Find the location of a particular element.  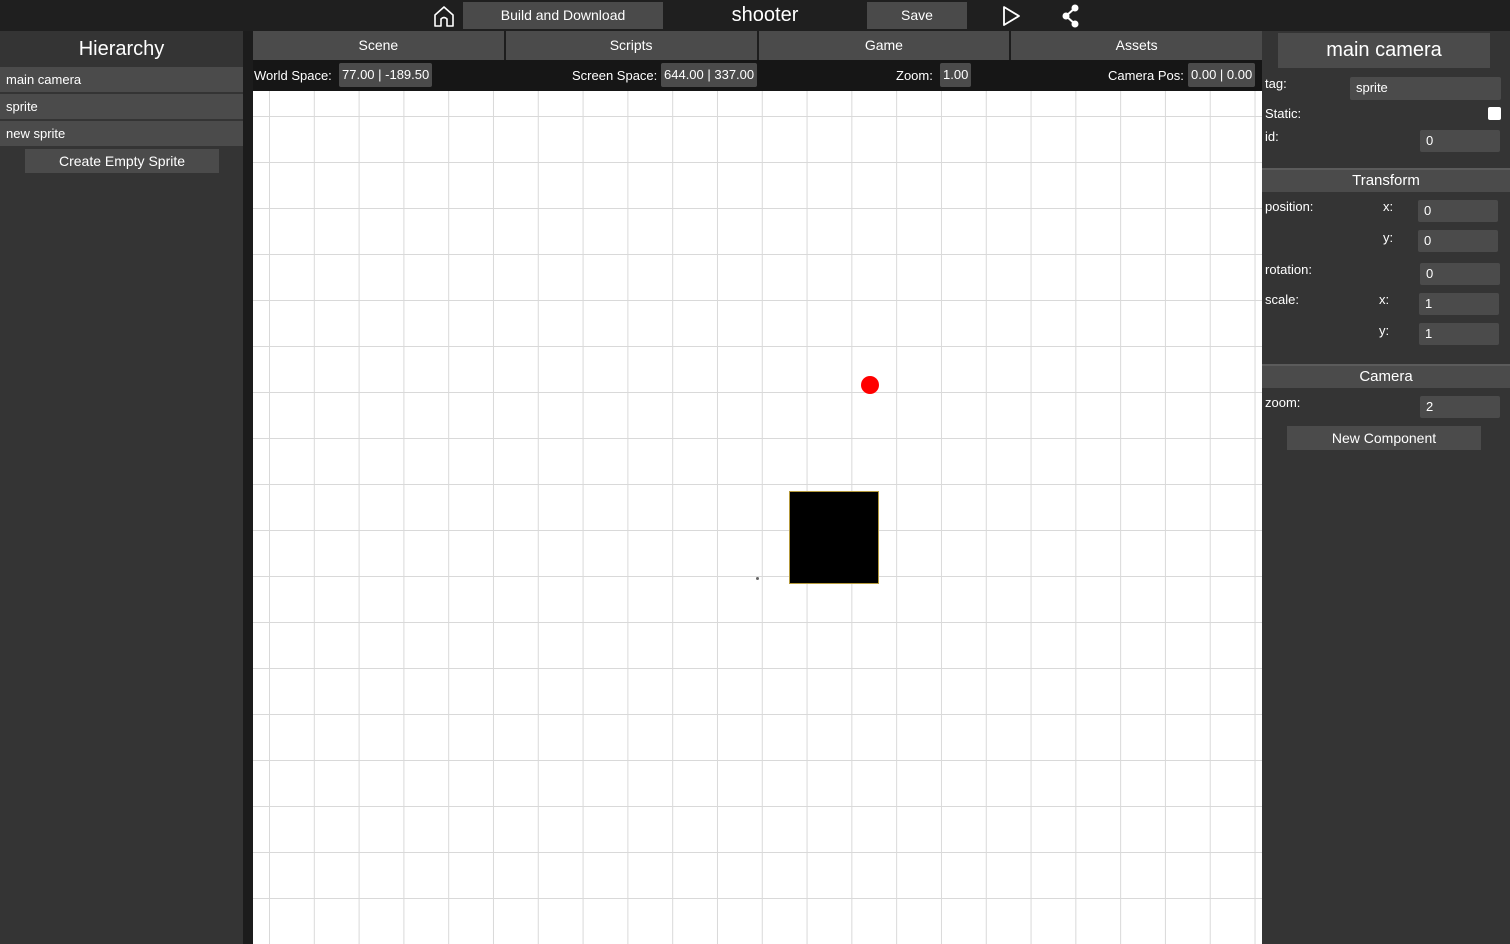

top-toolbar: Build and Download shooter Save is located at coordinates (755, 15).